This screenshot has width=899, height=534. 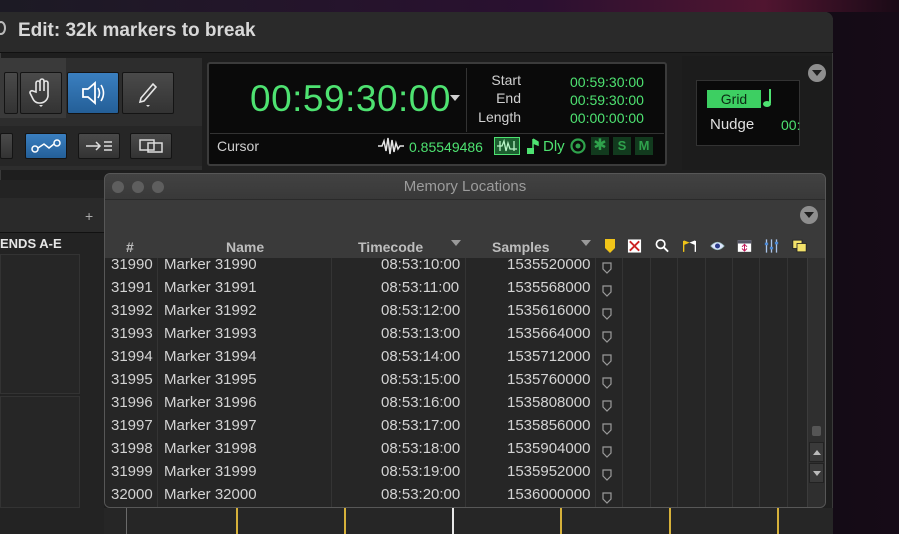 What do you see at coordinates (816, 382) in the screenshot?
I see `memory-locations-scrollbar` at bounding box center [816, 382].